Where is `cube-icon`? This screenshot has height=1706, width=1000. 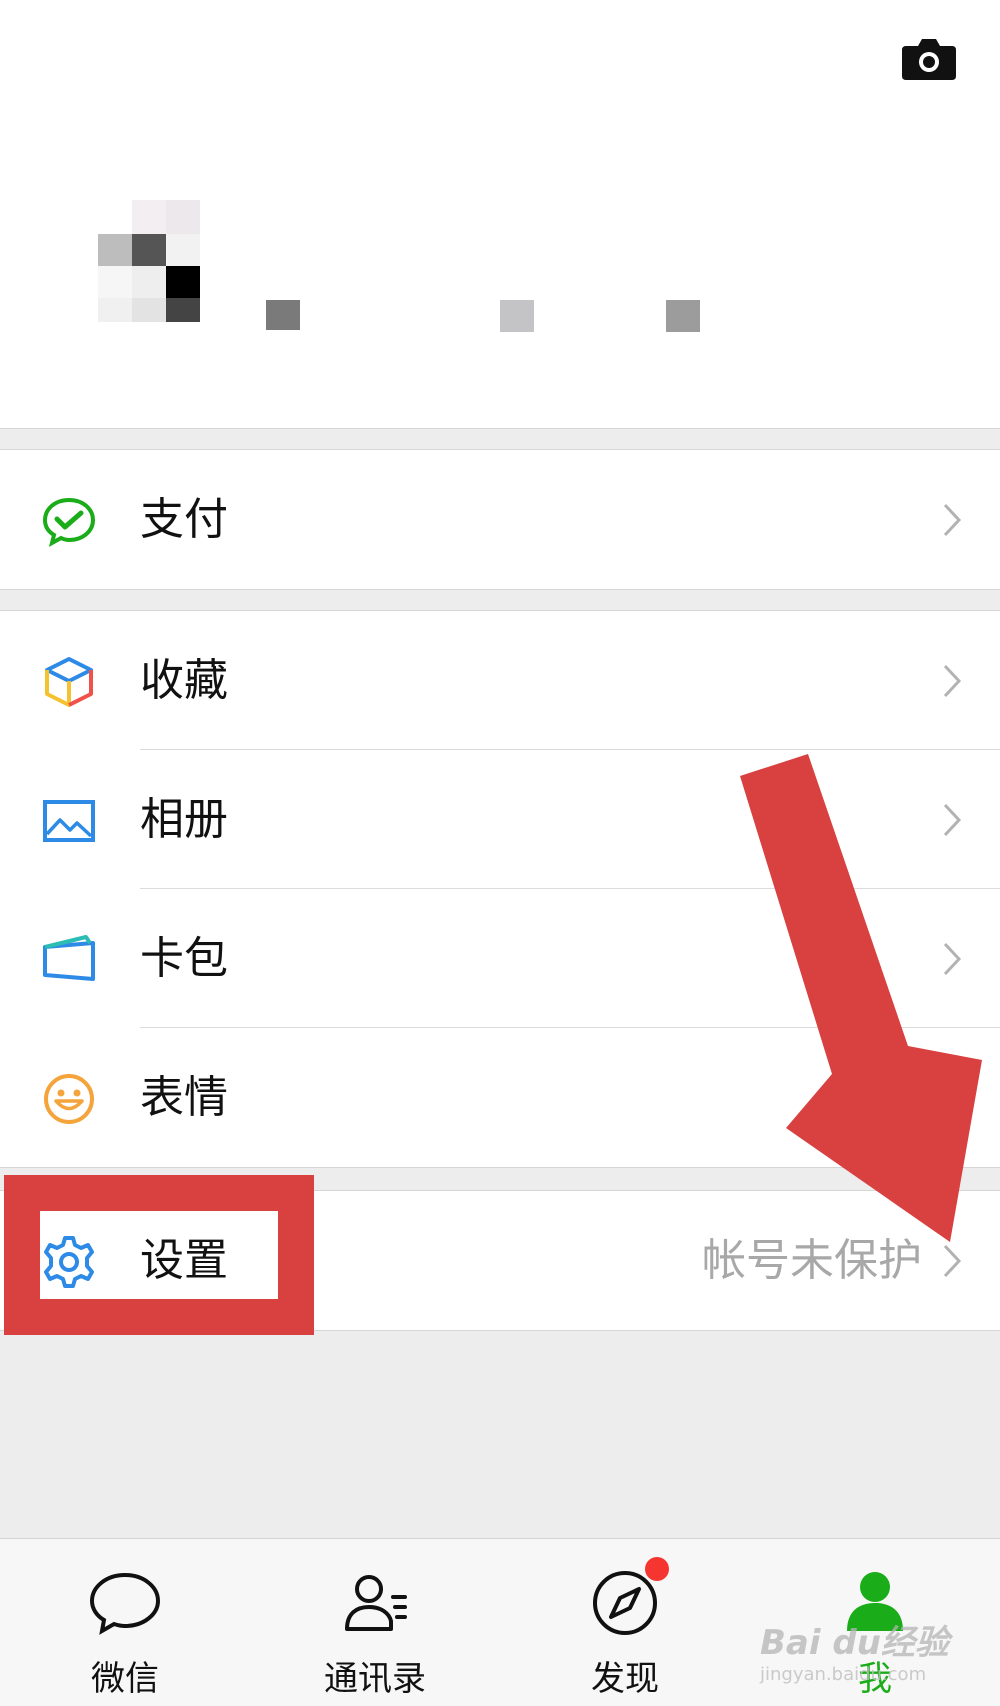 cube-icon is located at coordinates (69, 682).